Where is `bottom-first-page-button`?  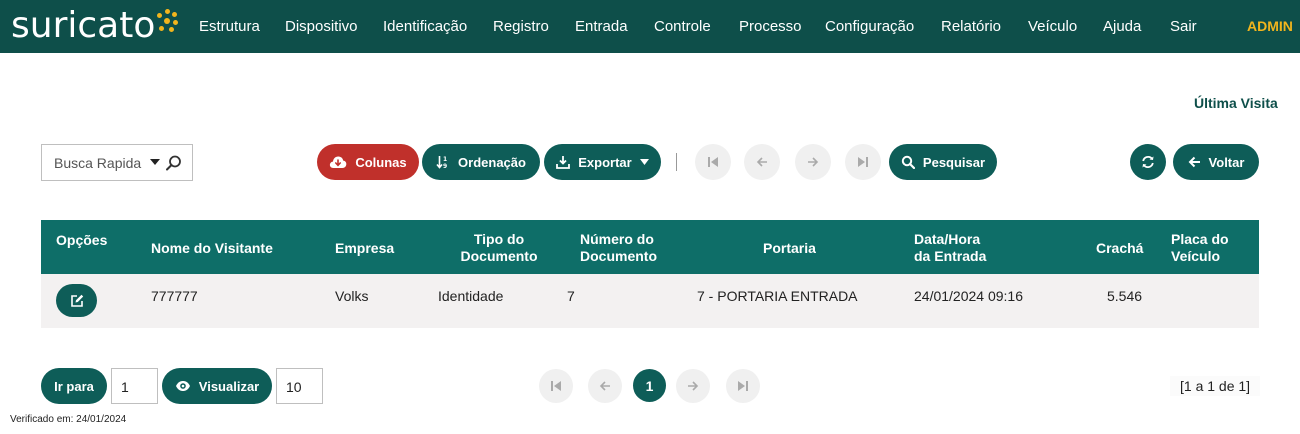 bottom-first-page-button is located at coordinates (556, 386).